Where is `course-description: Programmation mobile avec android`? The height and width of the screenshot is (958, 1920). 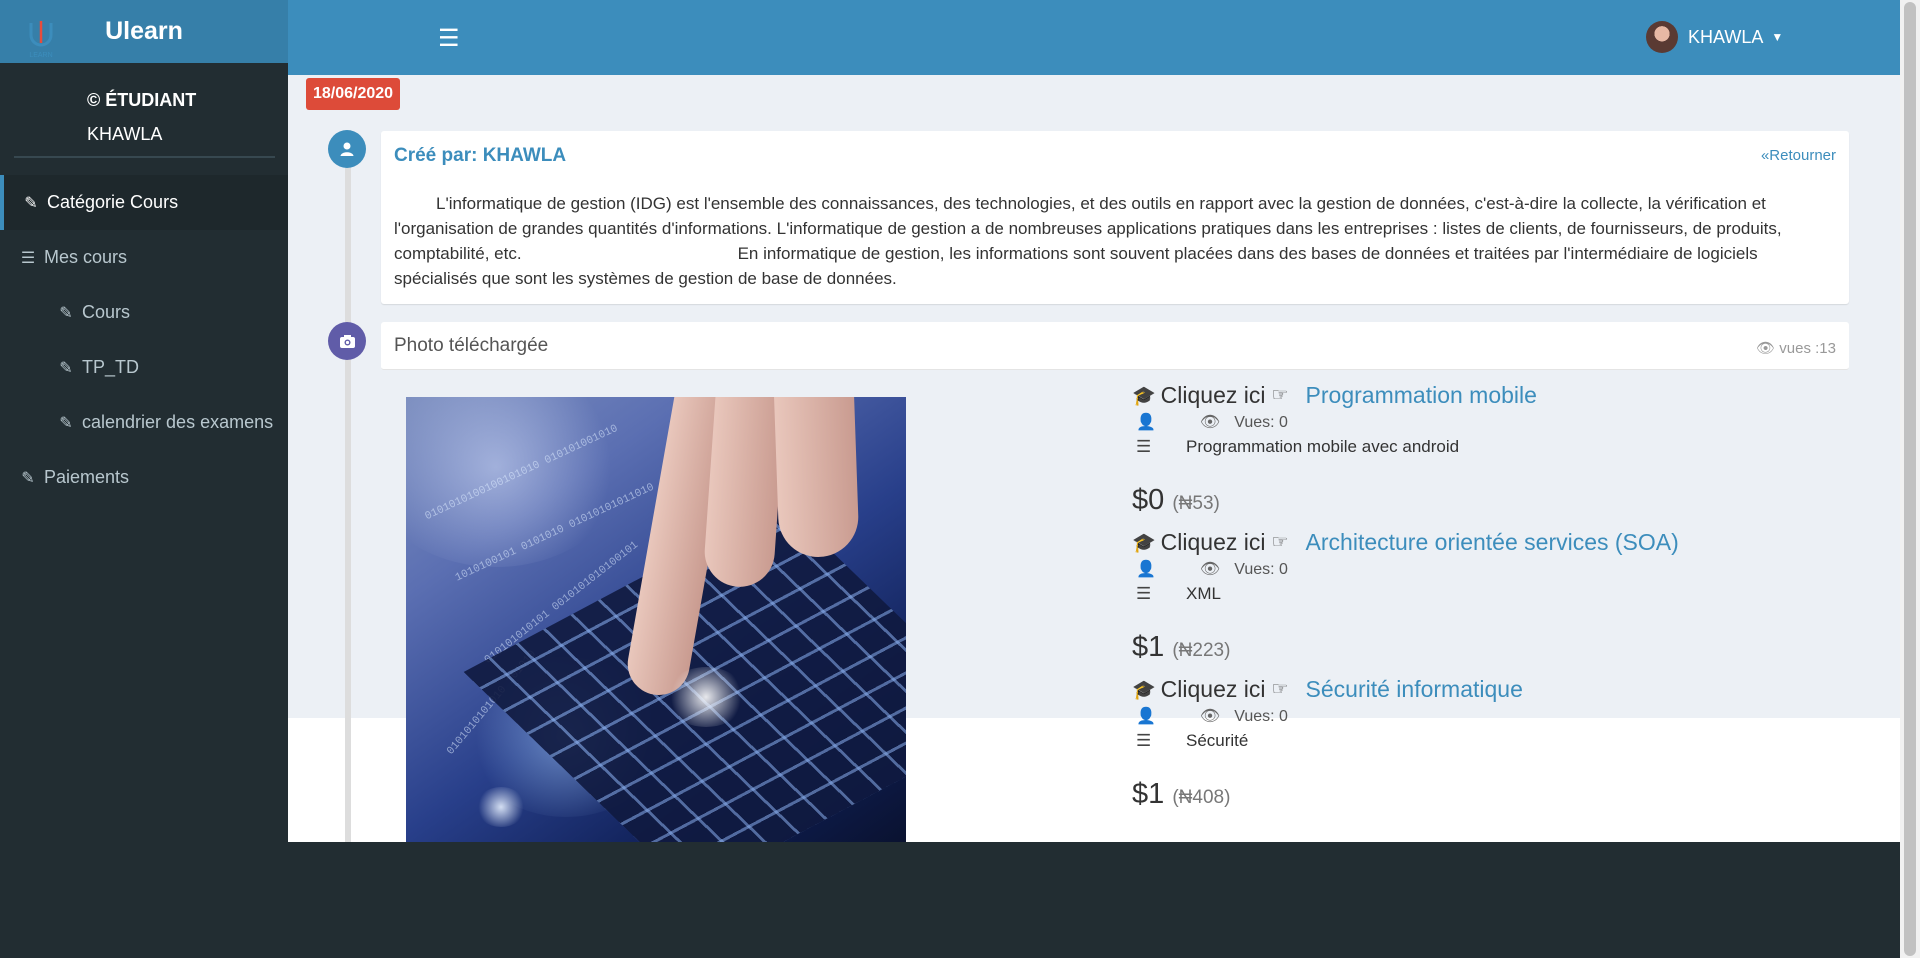 course-description: Programmation mobile avec android is located at coordinates (1323, 446).